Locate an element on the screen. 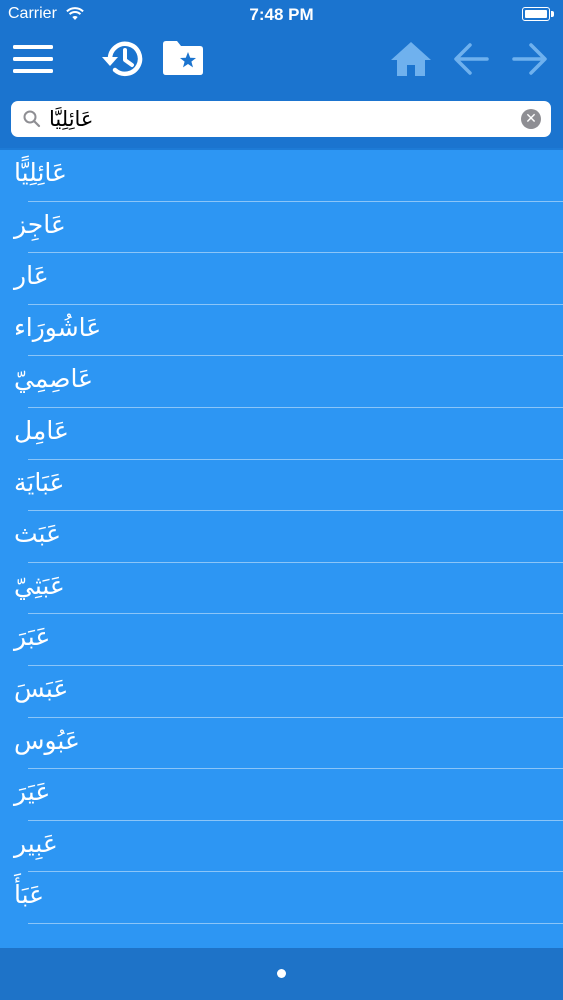  bottom-bar is located at coordinates (281, 974).